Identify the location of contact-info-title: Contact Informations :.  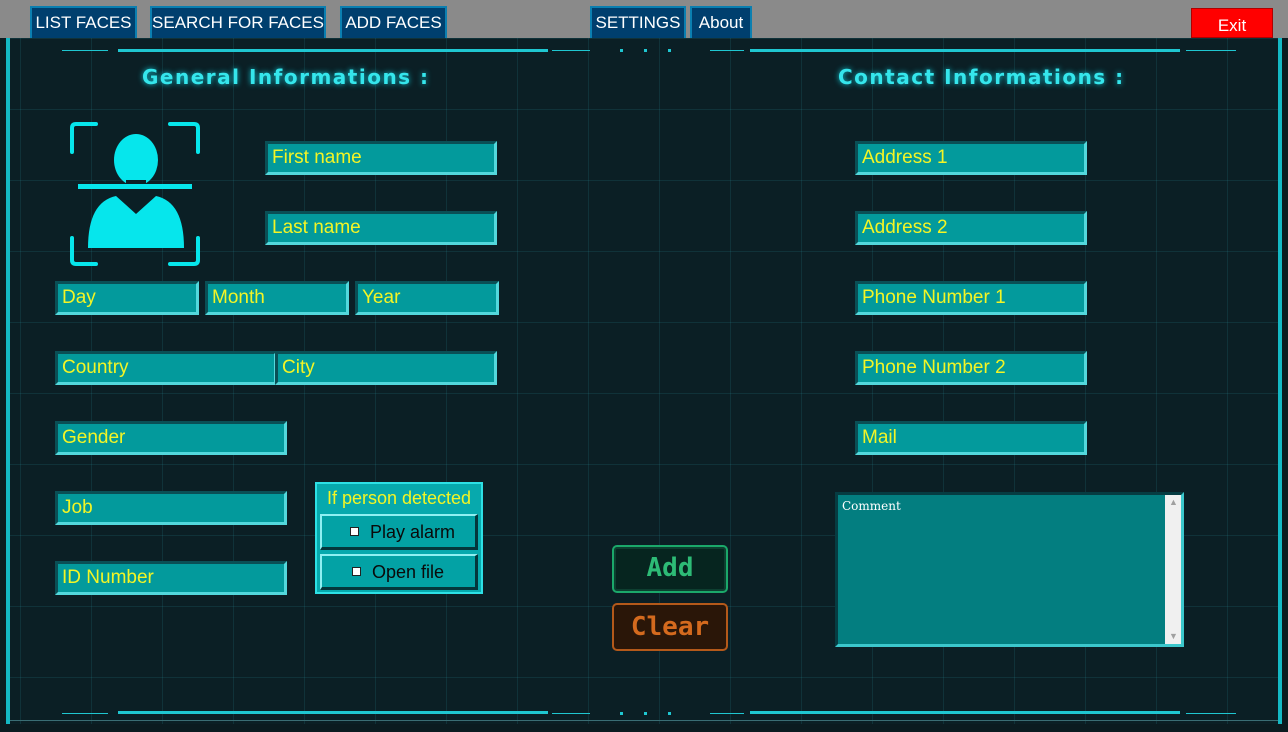
(981, 77).